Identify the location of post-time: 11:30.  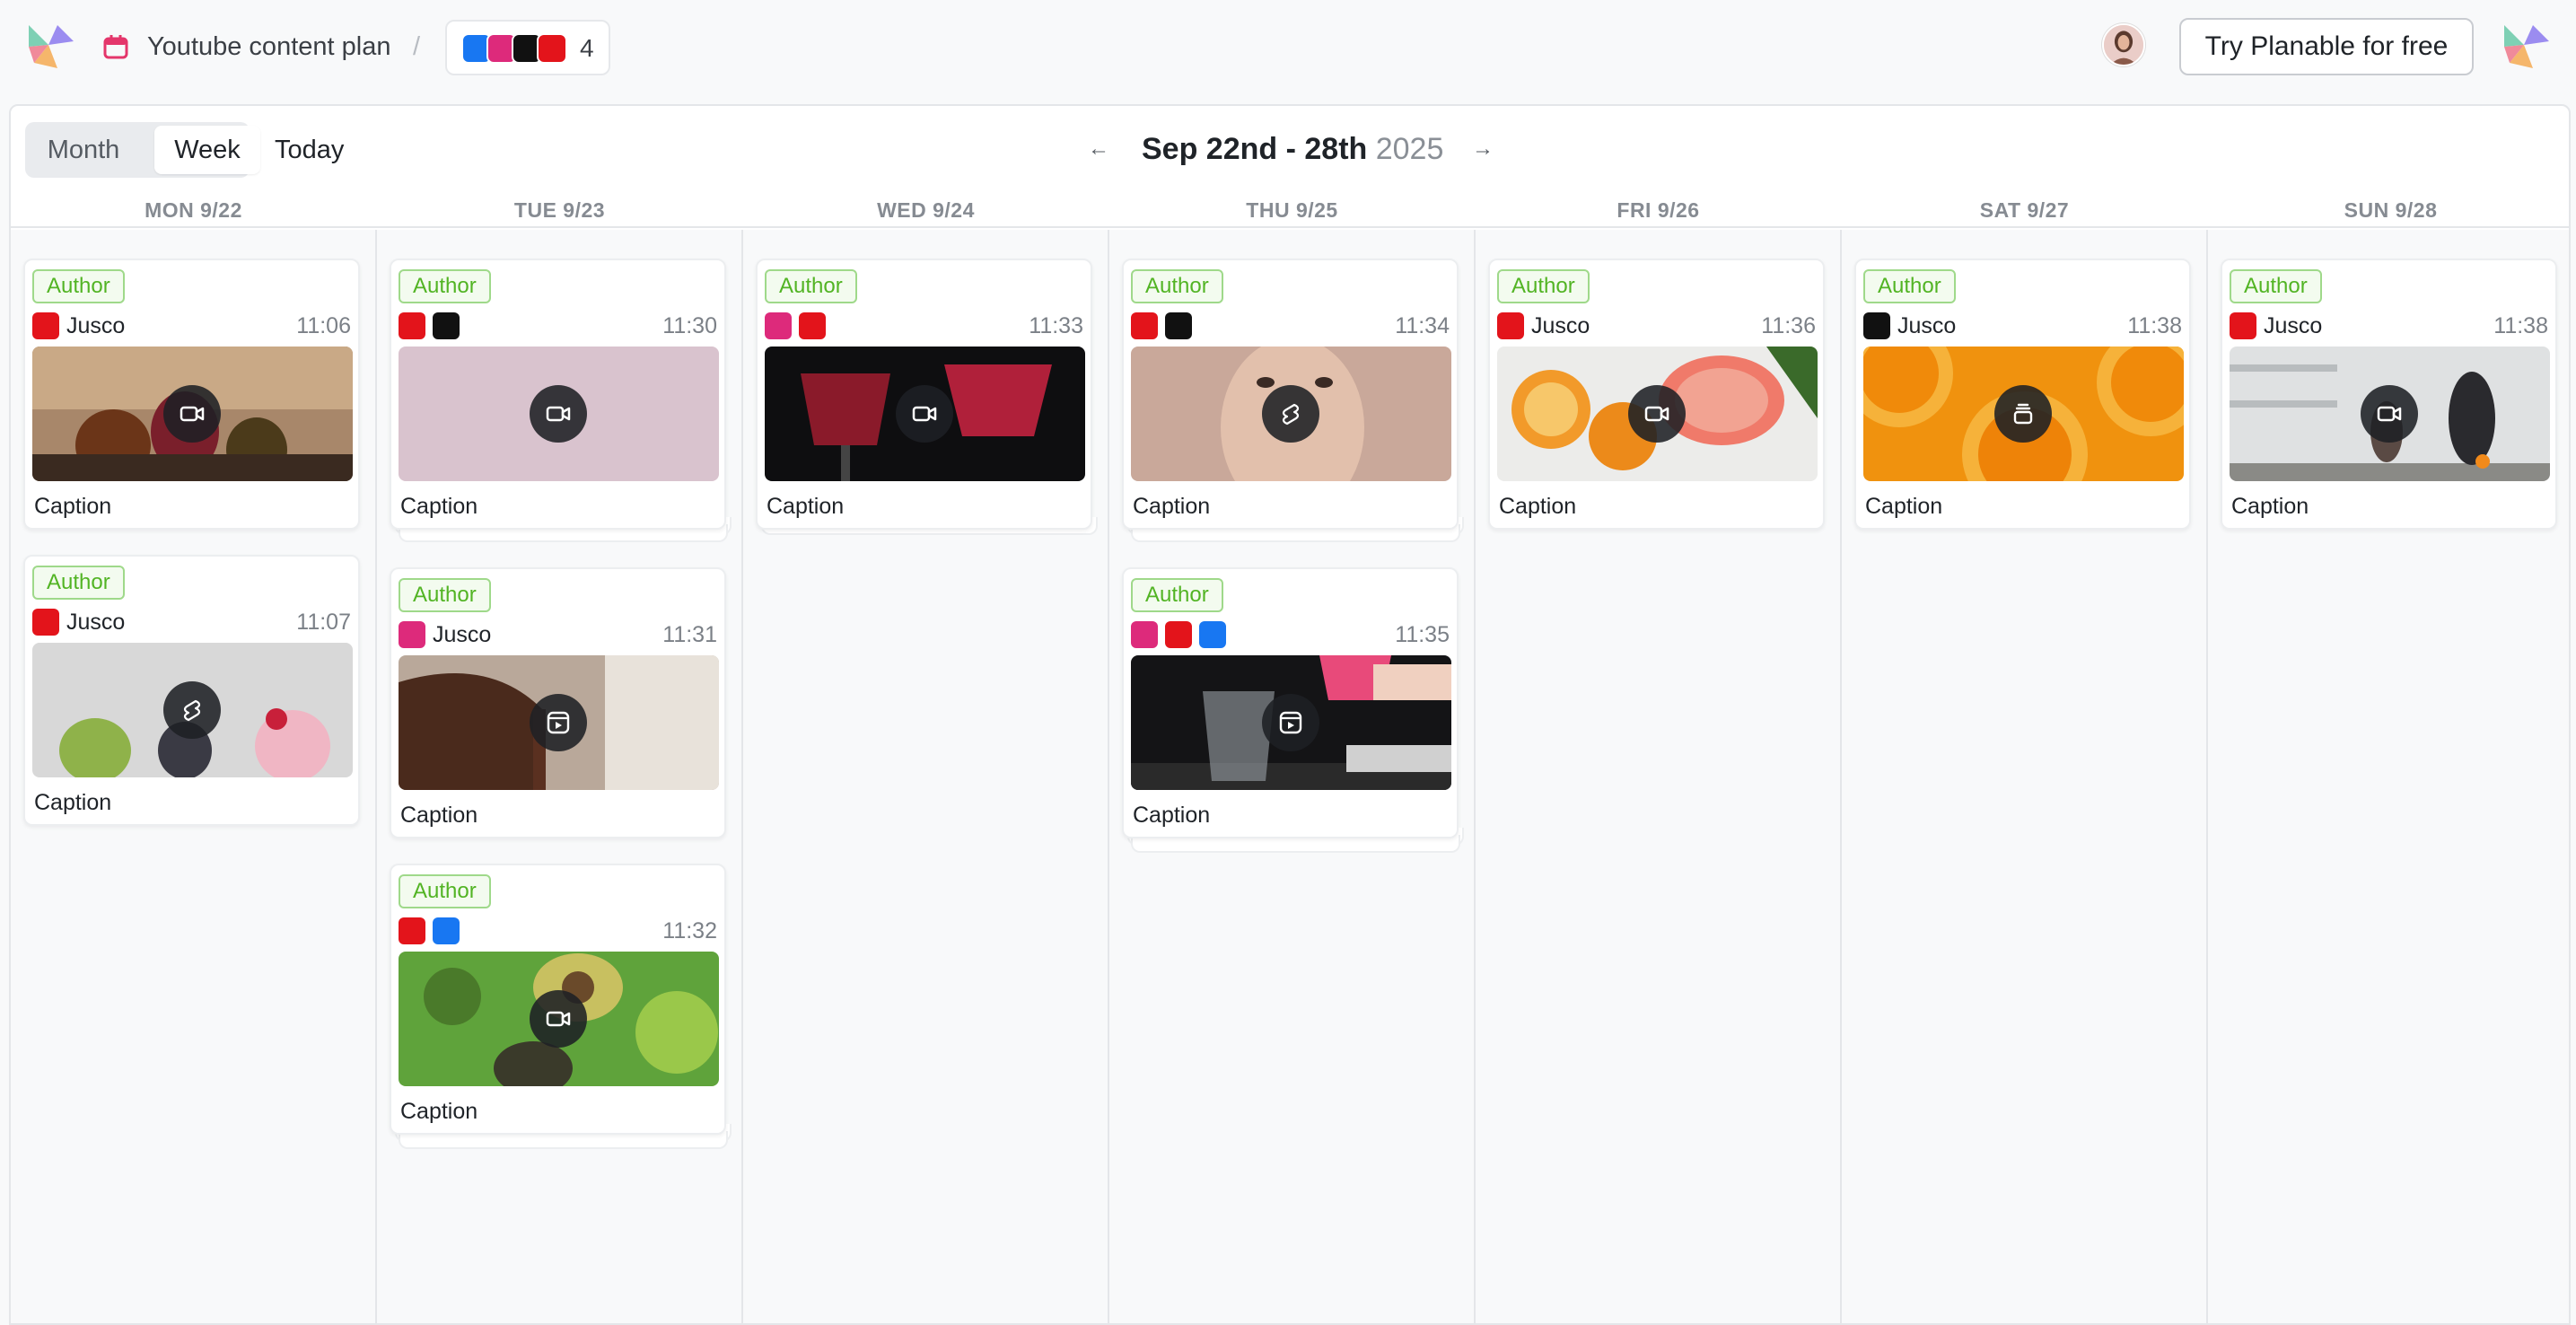
(689, 325).